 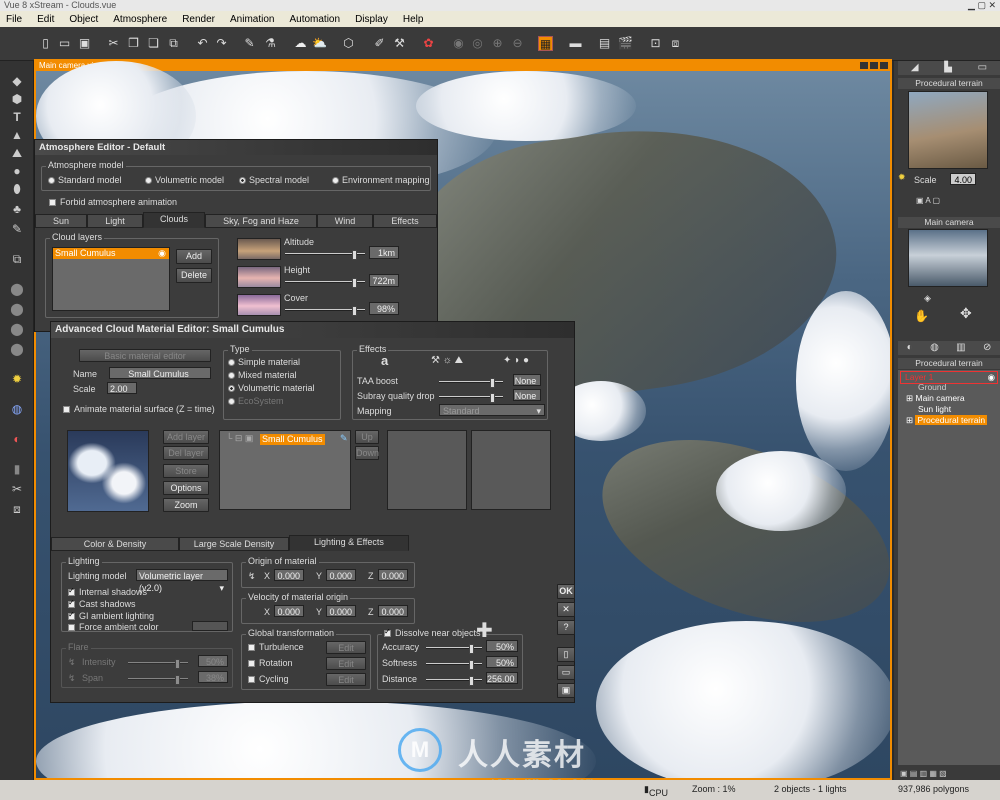 What do you see at coordinates (947, 420) in the screenshot?
I see `tree-procedural-terrain: ⊞ Procedural terrain` at bounding box center [947, 420].